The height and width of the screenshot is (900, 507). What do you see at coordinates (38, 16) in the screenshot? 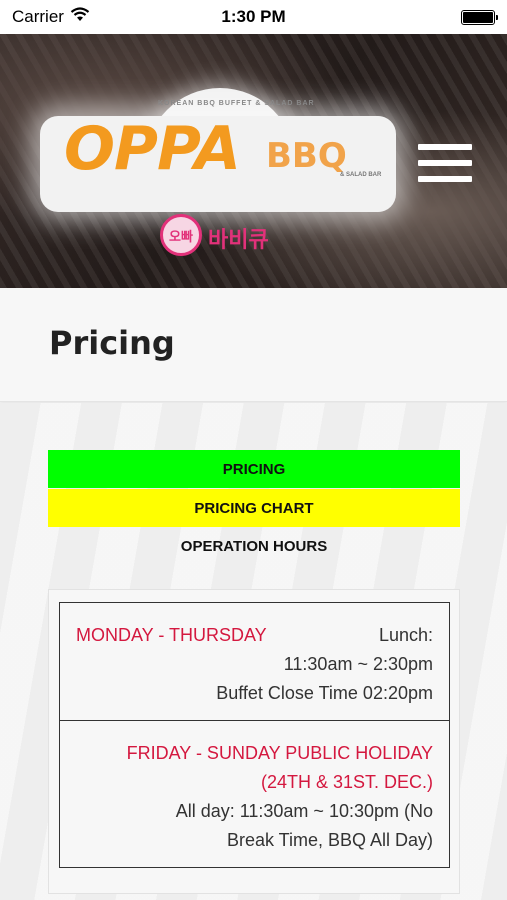
I see `carrier-label: Carrier` at bounding box center [38, 16].